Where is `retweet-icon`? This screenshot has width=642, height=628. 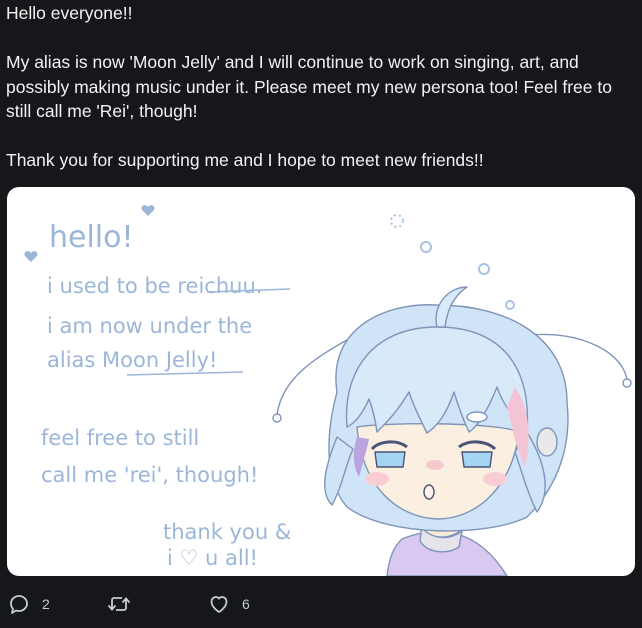
retweet-icon is located at coordinates (119, 604).